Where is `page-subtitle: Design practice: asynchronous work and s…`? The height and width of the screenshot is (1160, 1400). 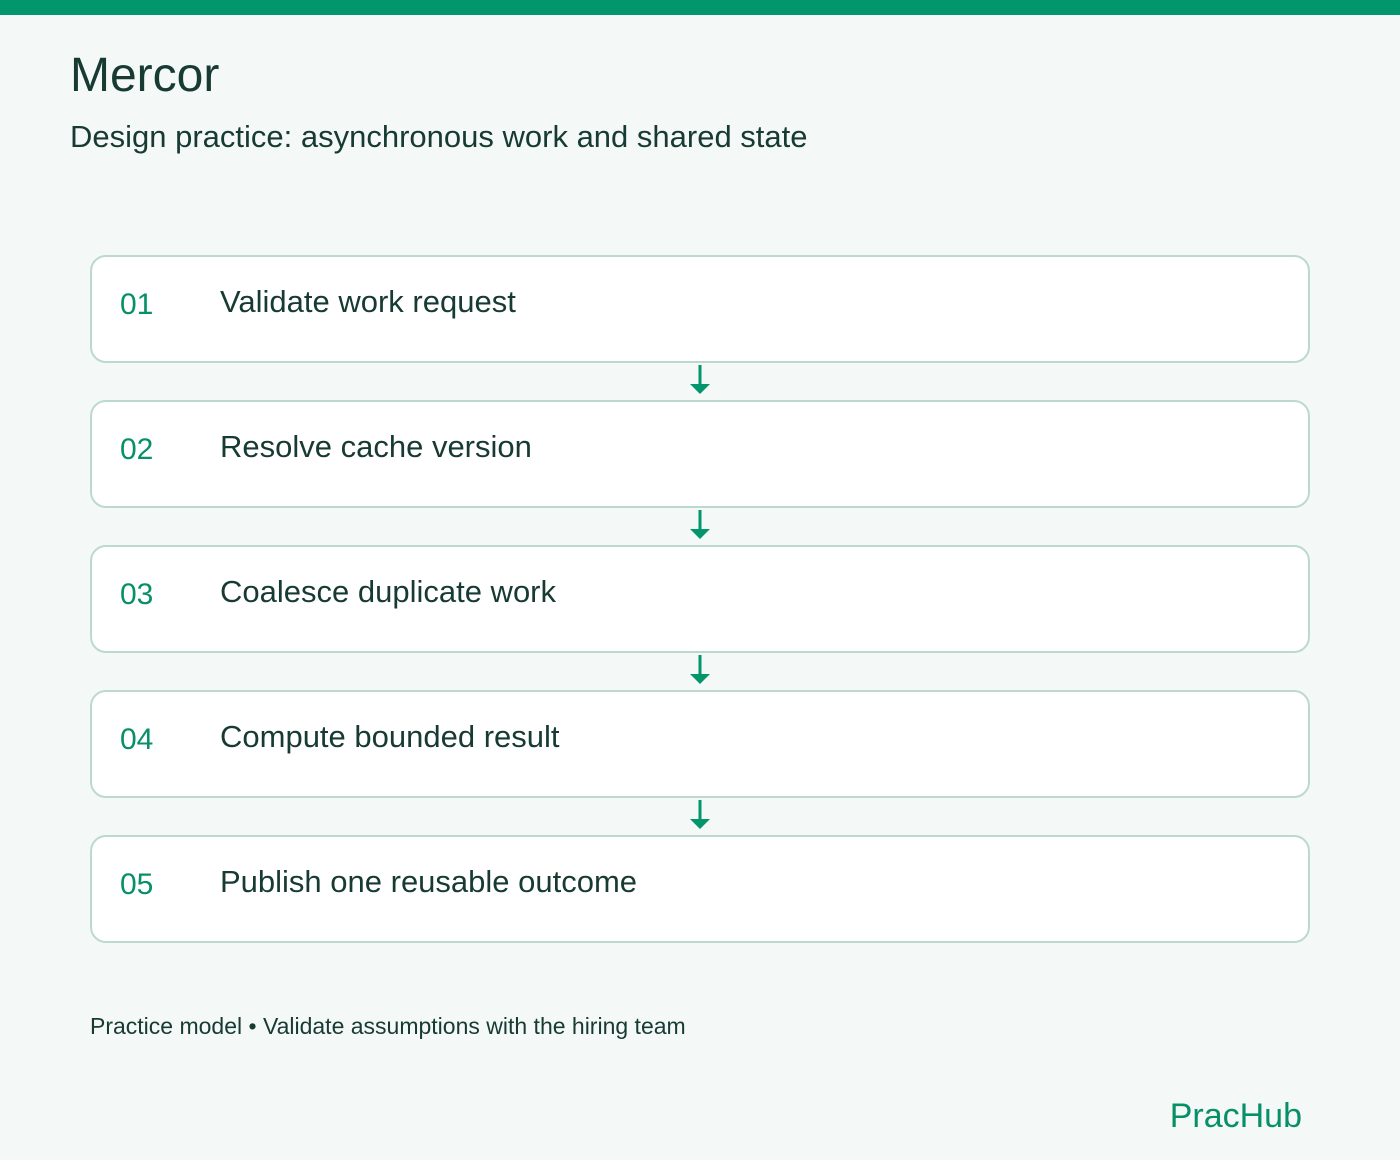 page-subtitle: Design practice: asynchronous work and s… is located at coordinates (439, 136).